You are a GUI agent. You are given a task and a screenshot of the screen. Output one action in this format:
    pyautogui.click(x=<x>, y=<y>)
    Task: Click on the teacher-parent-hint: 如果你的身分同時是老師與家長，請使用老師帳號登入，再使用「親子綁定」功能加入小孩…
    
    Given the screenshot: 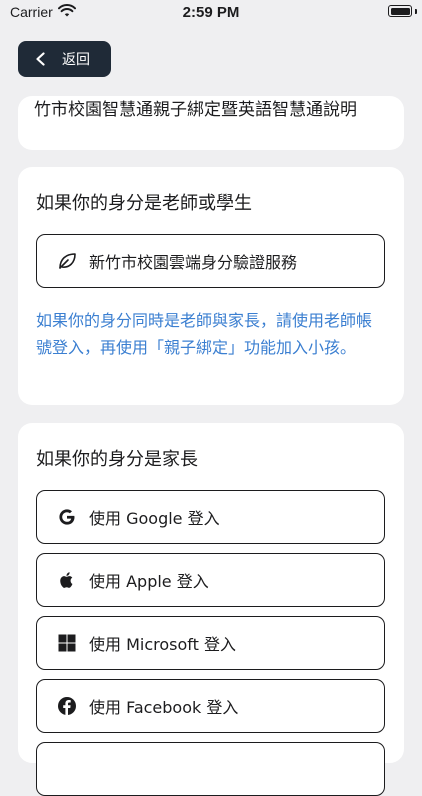 What is the action you would take?
    pyautogui.click(x=204, y=334)
    